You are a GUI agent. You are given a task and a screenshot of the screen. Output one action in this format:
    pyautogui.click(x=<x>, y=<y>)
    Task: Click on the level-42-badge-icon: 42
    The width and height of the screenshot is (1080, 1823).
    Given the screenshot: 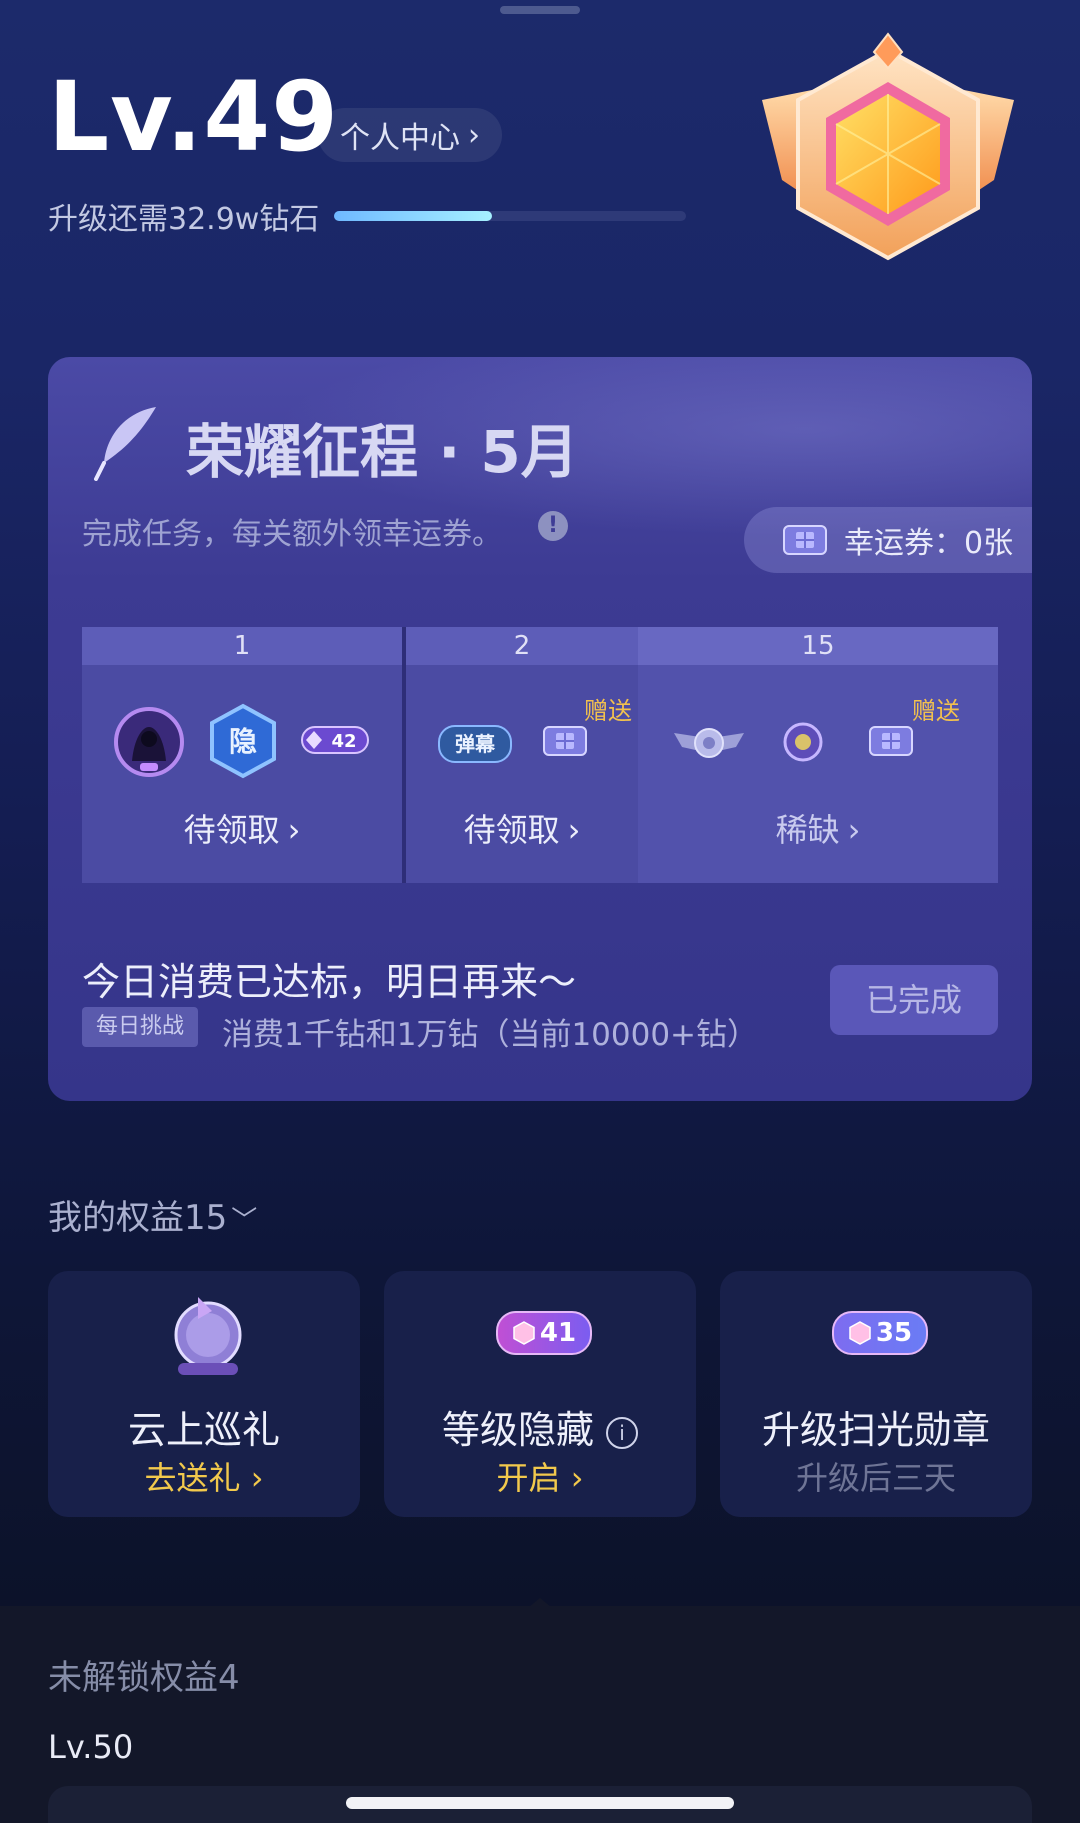 What is the action you would take?
    pyautogui.click(x=335, y=740)
    